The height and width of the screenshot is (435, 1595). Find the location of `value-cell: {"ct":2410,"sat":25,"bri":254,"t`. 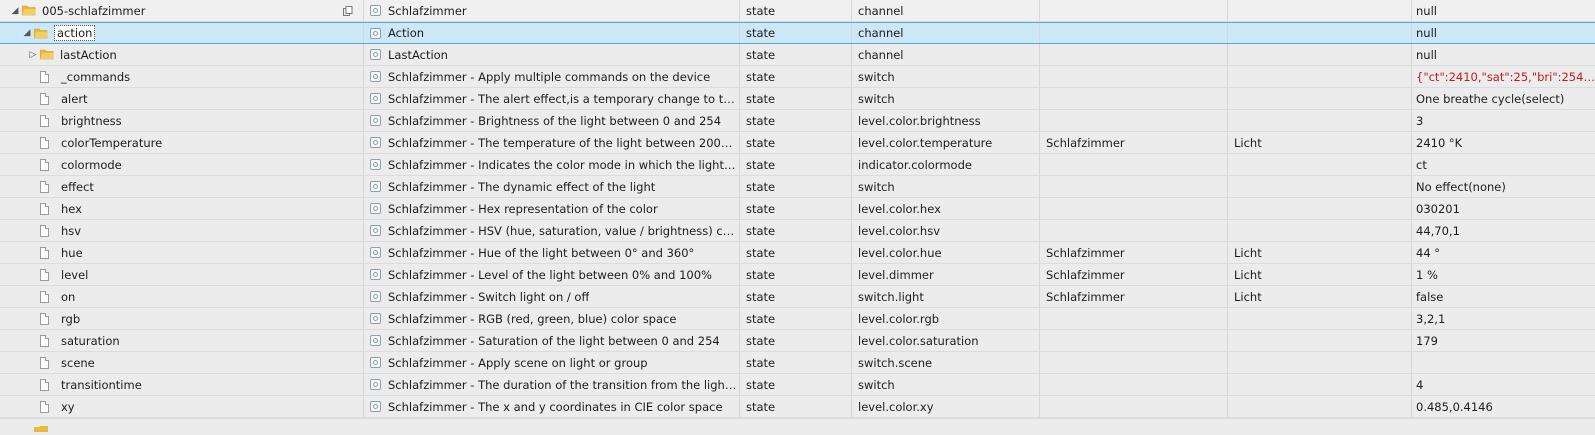

value-cell: {"ct":2410,"sat":25,"bri":254,"t is located at coordinates (1503, 76).